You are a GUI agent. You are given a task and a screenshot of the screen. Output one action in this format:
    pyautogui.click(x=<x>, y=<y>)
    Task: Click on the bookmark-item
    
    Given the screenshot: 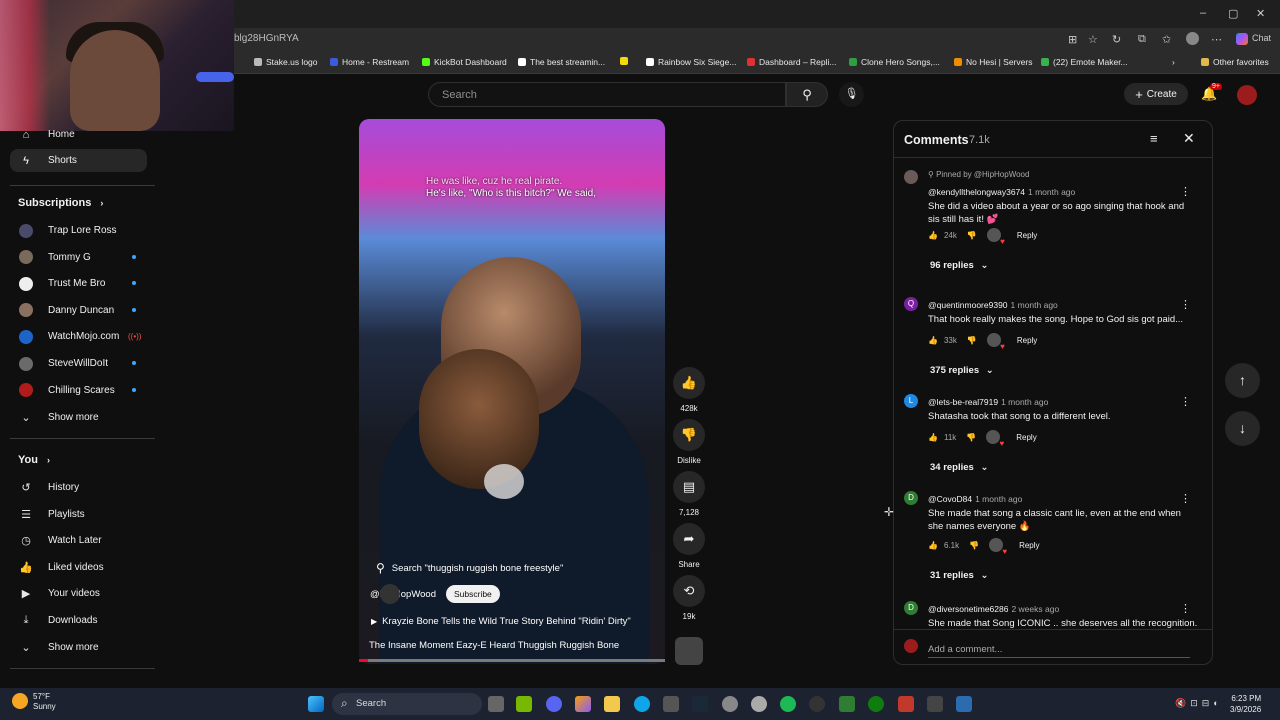 What is the action you would take?
    pyautogui.click(x=626, y=61)
    